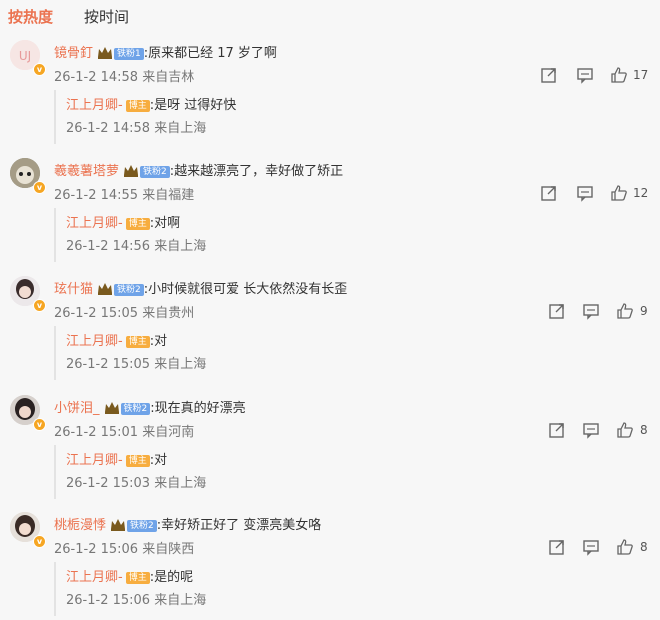 The height and width of the screenshot is (620, 660). I want to click on comment-text: :幸好矫正好了 变漂亮美女咯, so click(239, 525).